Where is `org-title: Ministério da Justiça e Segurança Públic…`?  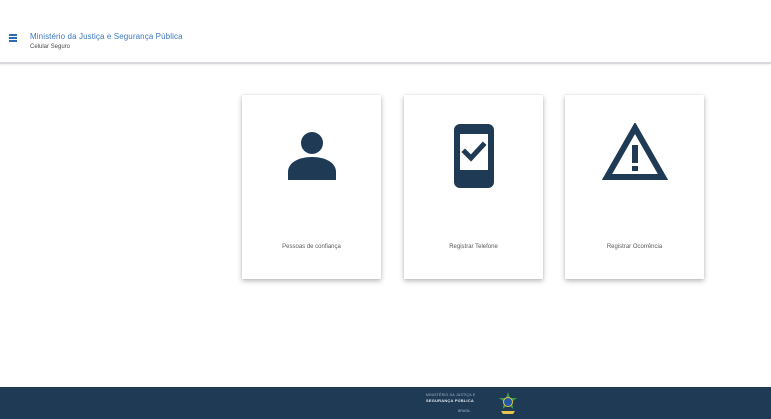 org-title: Ministério da Justiça e Segurança Públic… is located at coordinates (106, 36).